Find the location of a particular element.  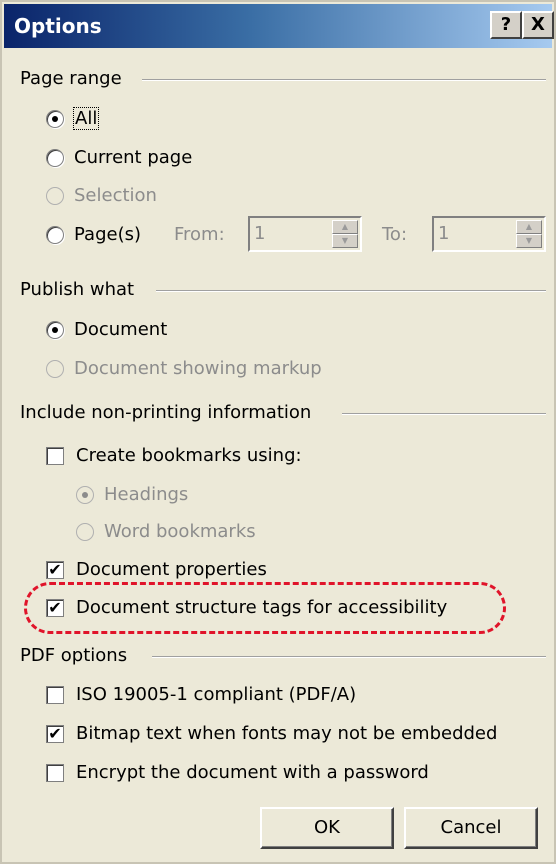

radio-pages: Page(s) is located at coordinates (93, 234).